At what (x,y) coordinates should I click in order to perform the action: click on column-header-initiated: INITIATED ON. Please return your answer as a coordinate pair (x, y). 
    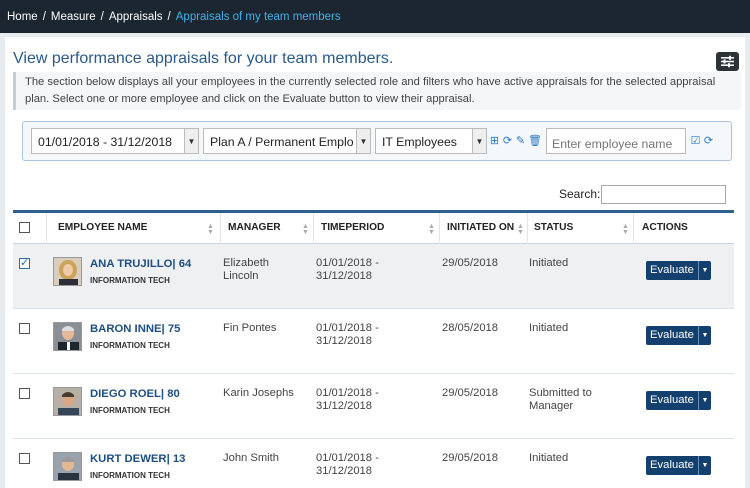
    Looking at the image, I should click on (480, 227).